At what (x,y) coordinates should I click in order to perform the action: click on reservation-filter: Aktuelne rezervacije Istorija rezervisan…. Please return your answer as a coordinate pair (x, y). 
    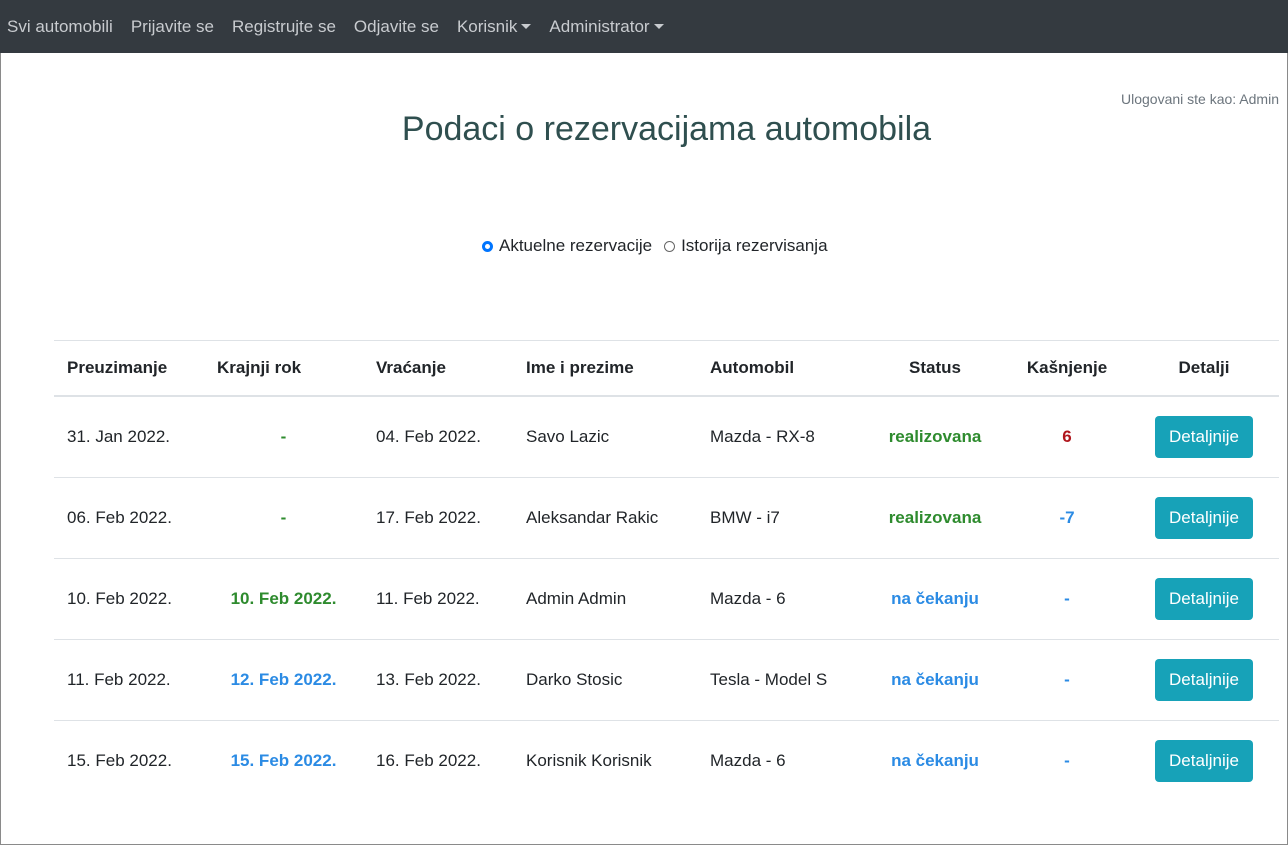
    Looking at the image, I should click on (661, 246).